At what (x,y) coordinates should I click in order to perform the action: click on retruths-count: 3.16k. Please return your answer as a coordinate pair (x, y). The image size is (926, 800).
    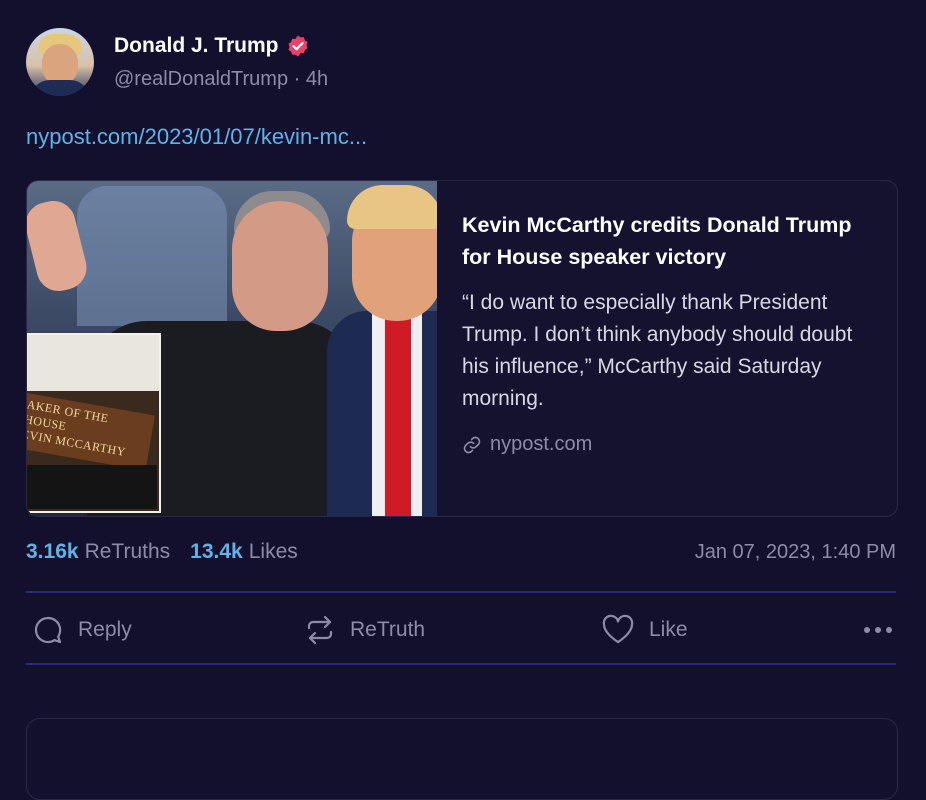
    Looking at the image, I should click on (52, 552).